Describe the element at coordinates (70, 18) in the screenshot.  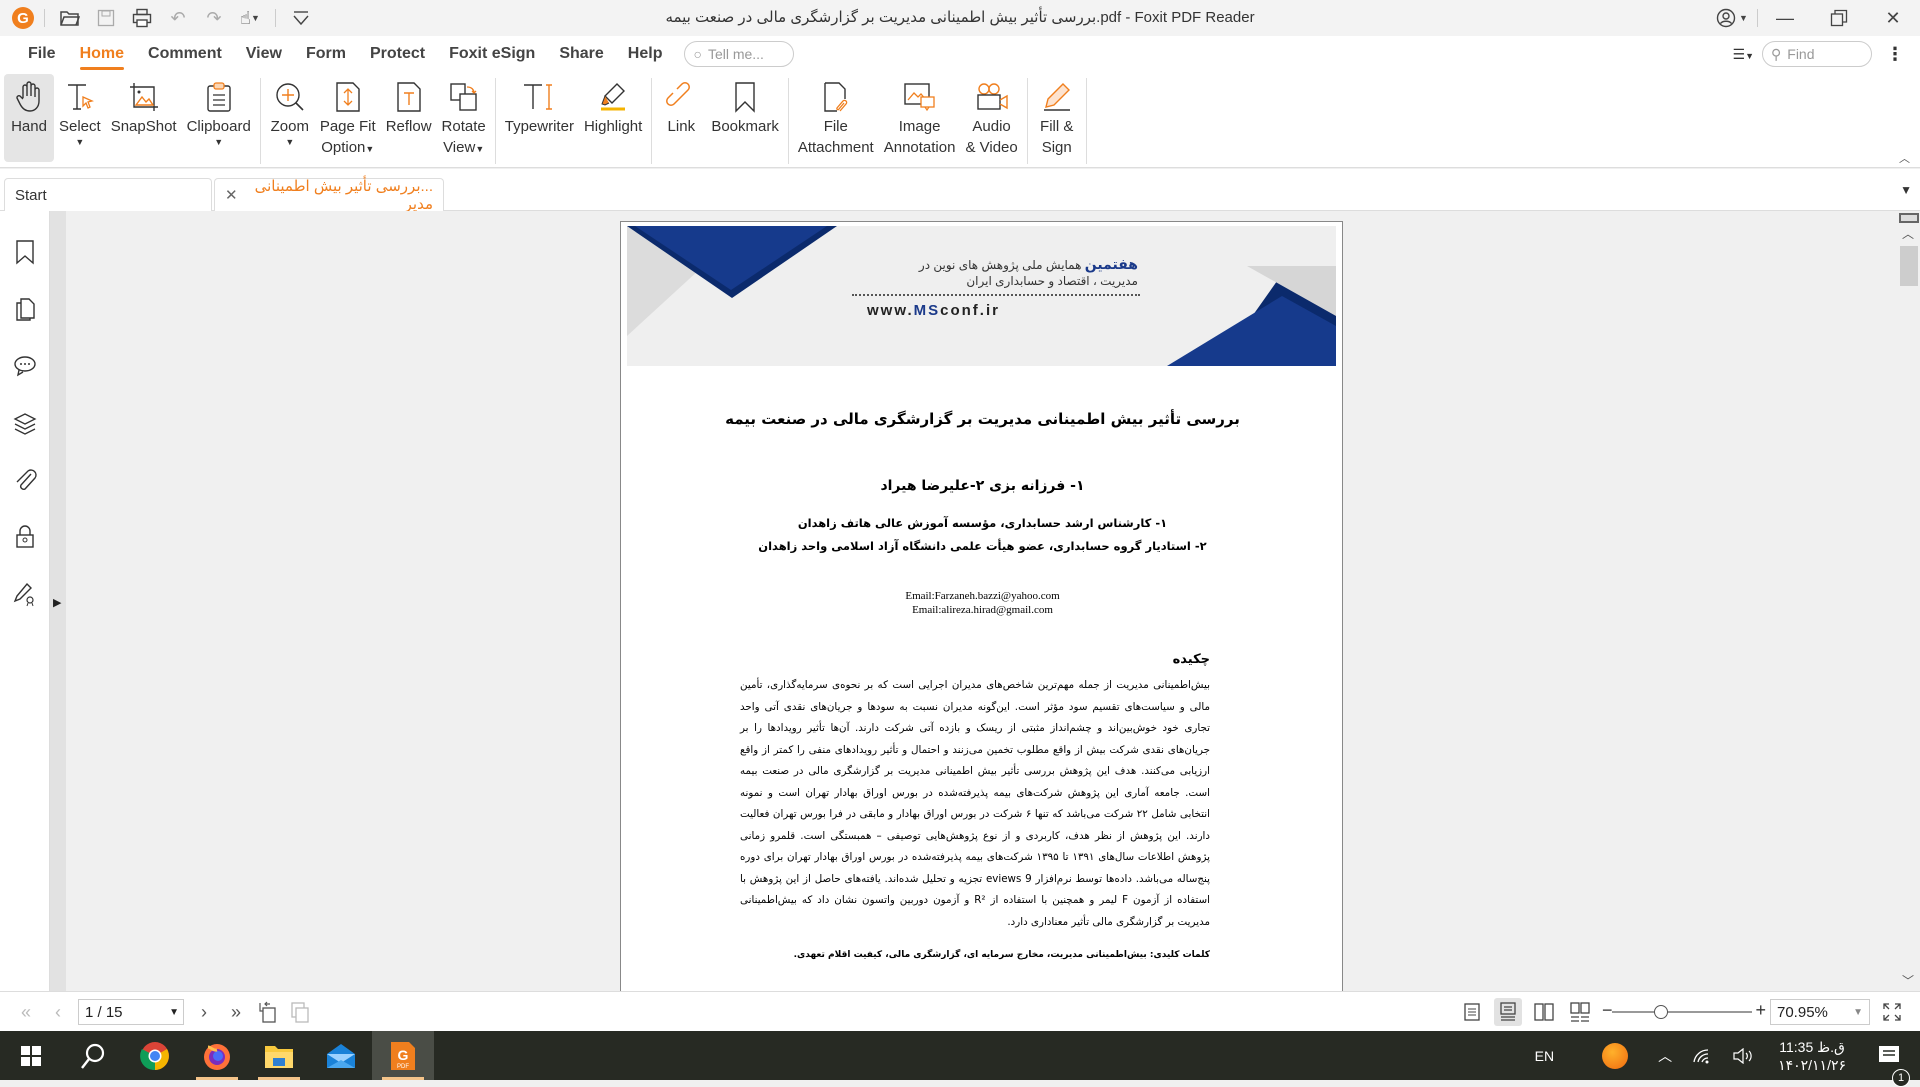
I see `open-folder-icon` at that location.